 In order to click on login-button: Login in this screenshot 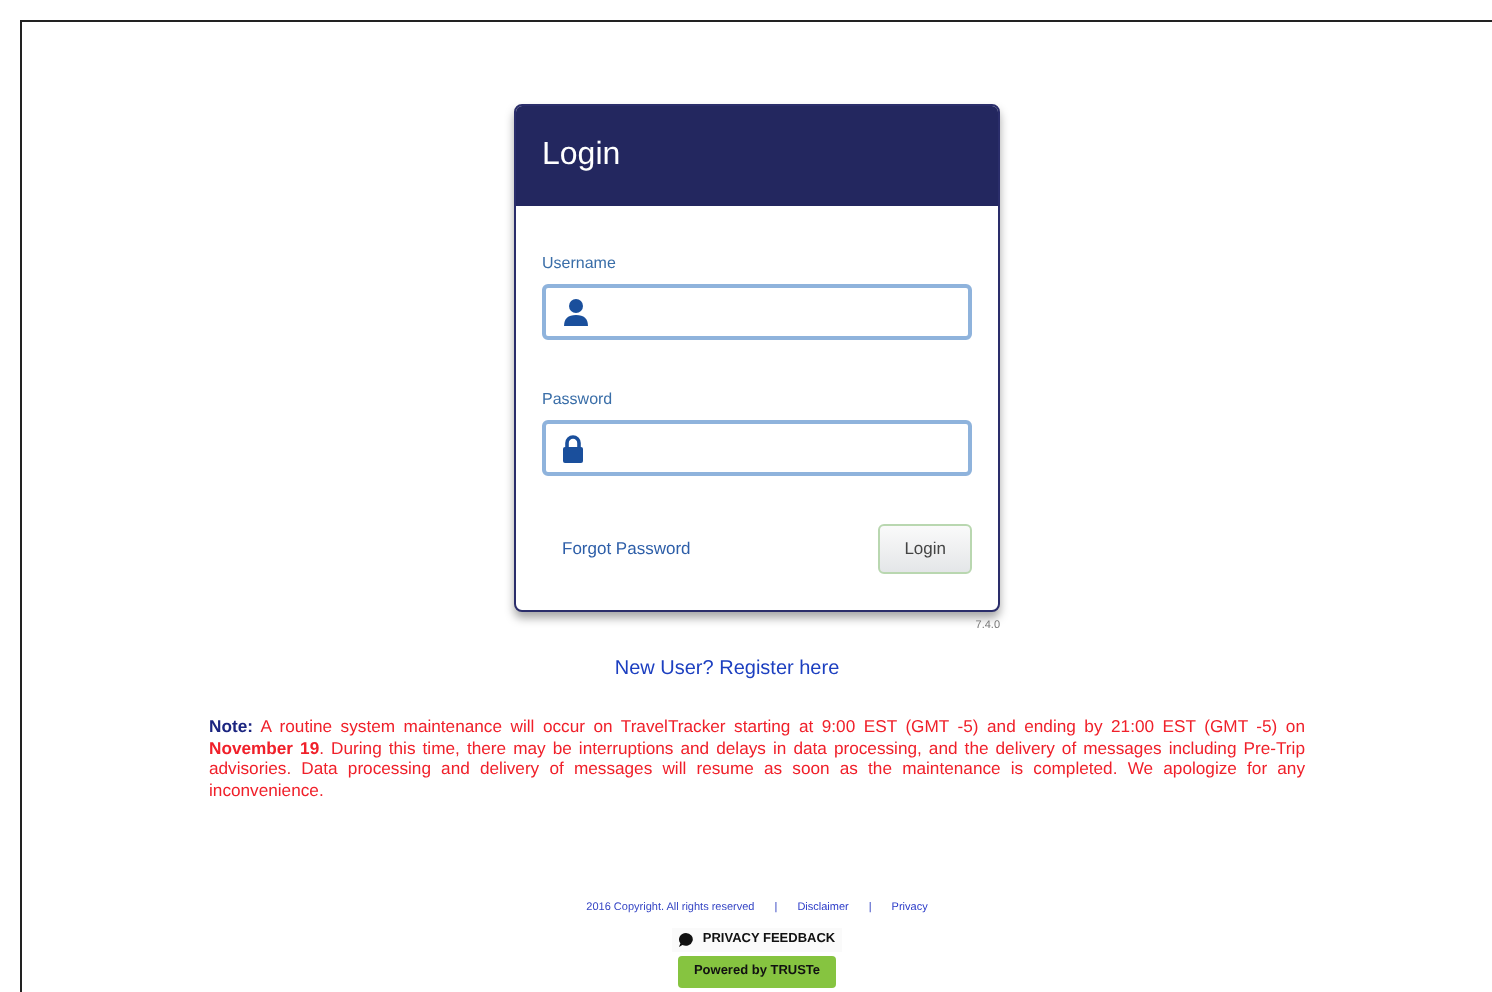, I will do `click(925, 549)`.